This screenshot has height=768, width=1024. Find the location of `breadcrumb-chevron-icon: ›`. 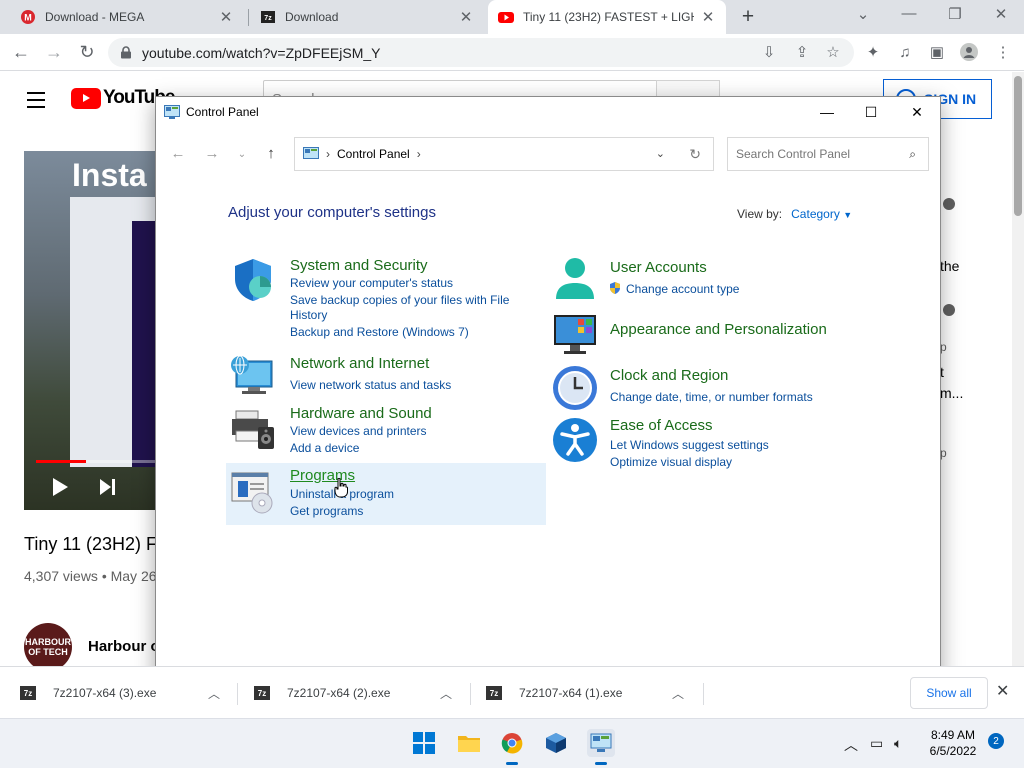

breadcrumb-chevron-icon: › is located at coordinates (419, 154).